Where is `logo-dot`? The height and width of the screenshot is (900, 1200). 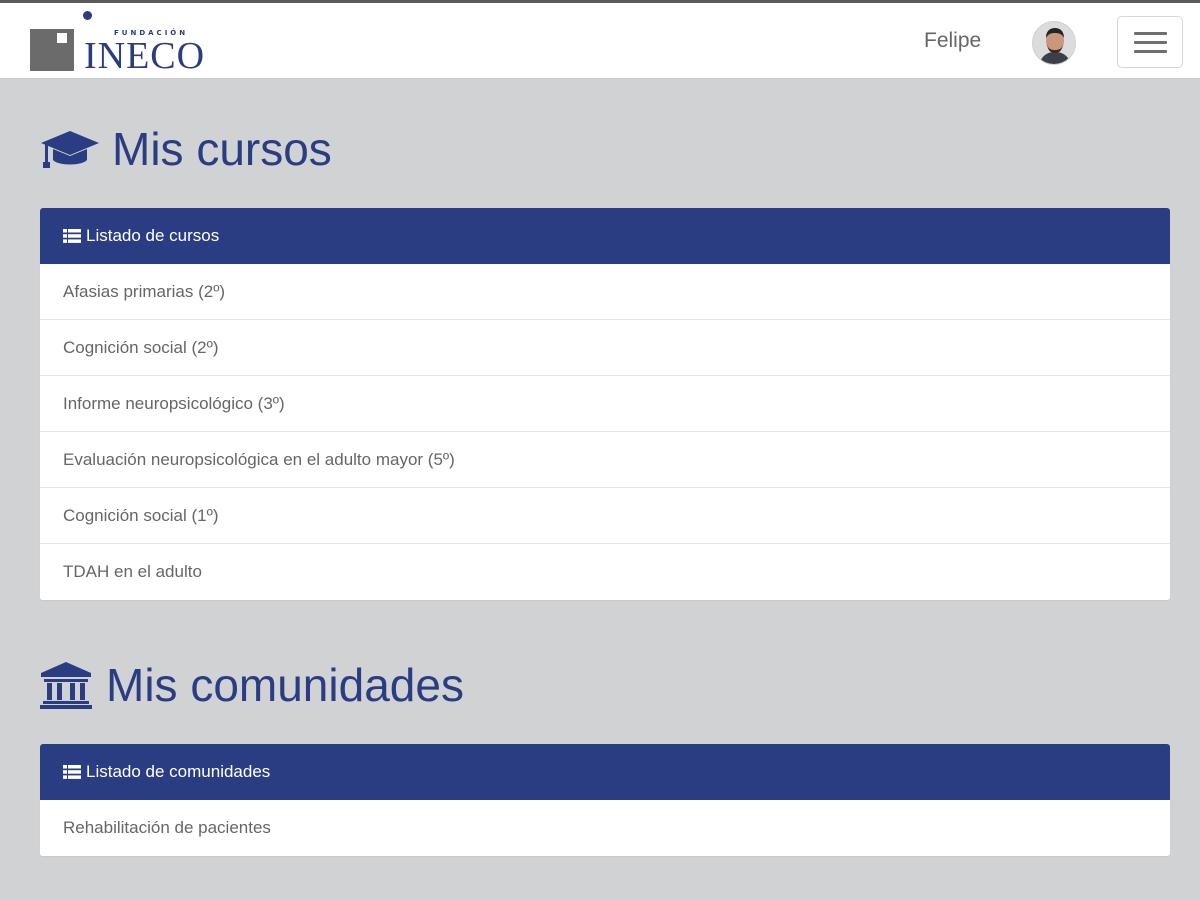
logo-dot is located at coordinates (87, 15).